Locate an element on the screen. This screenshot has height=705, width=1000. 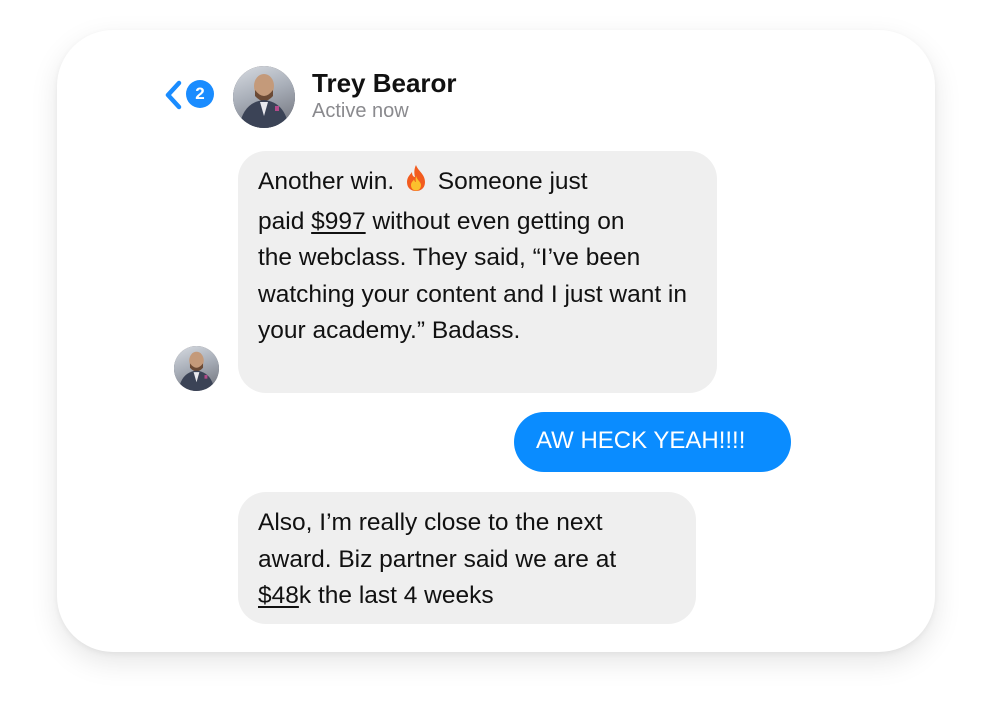
sender-avatar is located at coordinates (196, 368).